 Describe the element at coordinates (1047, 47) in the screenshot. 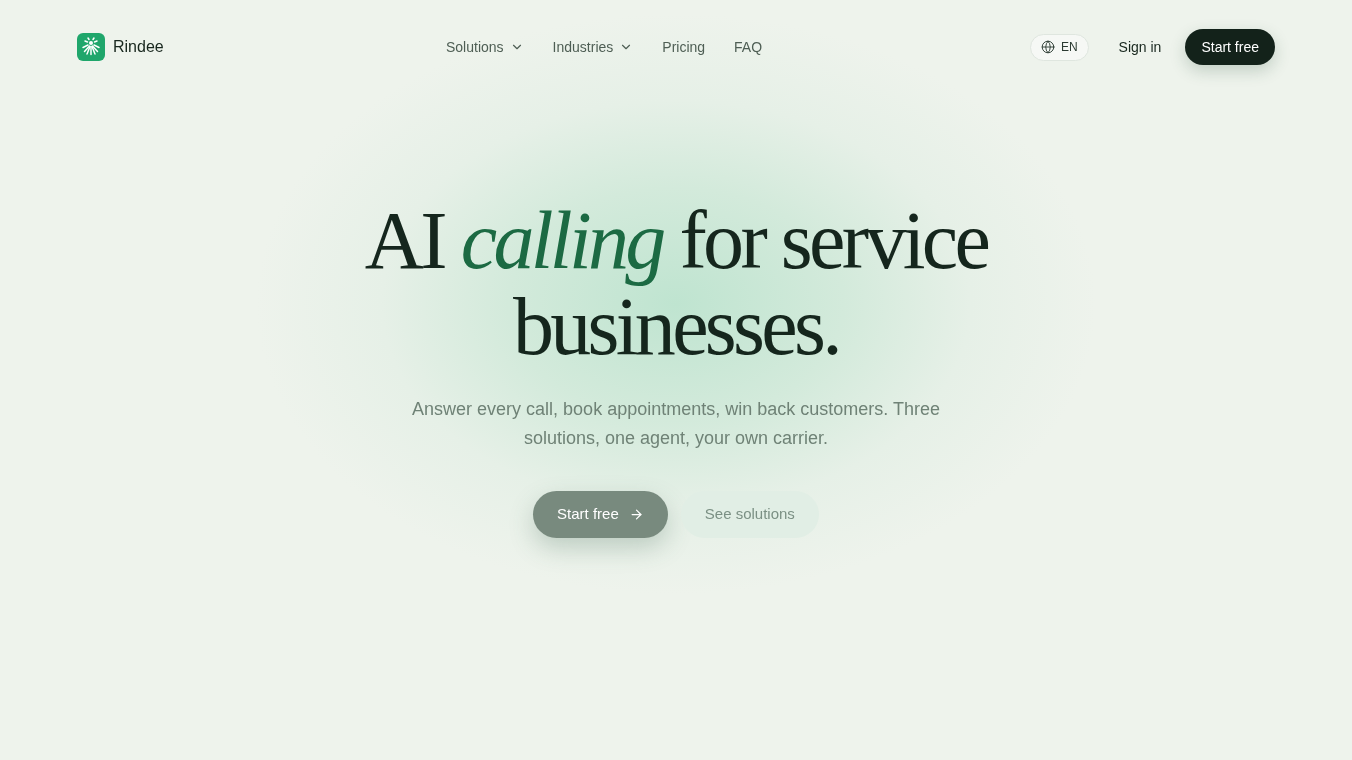

I see `globe-icon` at that location.